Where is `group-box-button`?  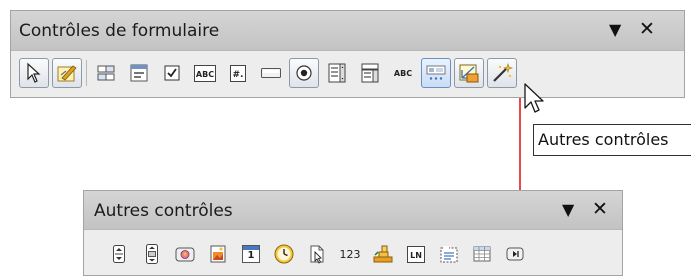 group-box-button is located at coordinates (449, 254).